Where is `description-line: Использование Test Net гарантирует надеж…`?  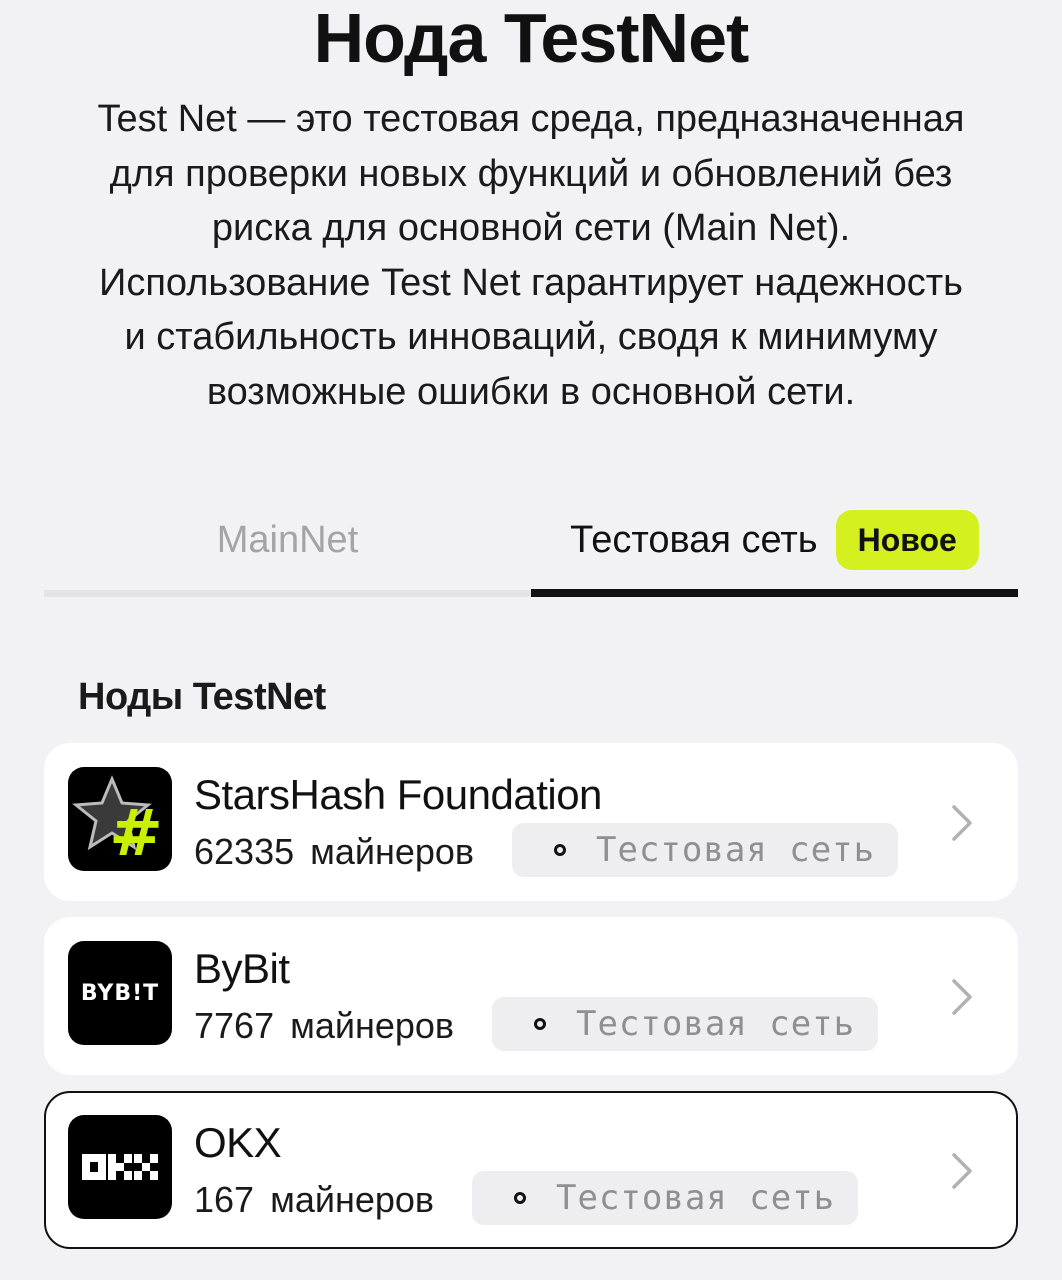
description-line: Использование Test Net гарантирует надеж… is located at coordinates (531, 282).